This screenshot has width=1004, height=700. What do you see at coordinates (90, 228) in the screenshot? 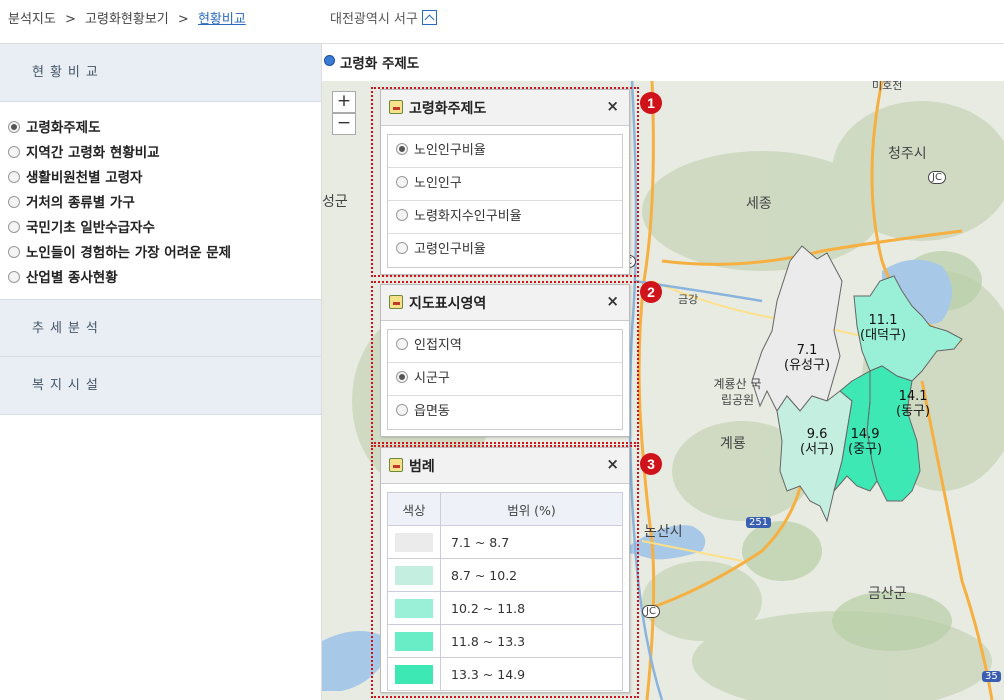
I see `sidebar-item-label: 국민기초 일반수급자수` at bounding box center [90, 228].